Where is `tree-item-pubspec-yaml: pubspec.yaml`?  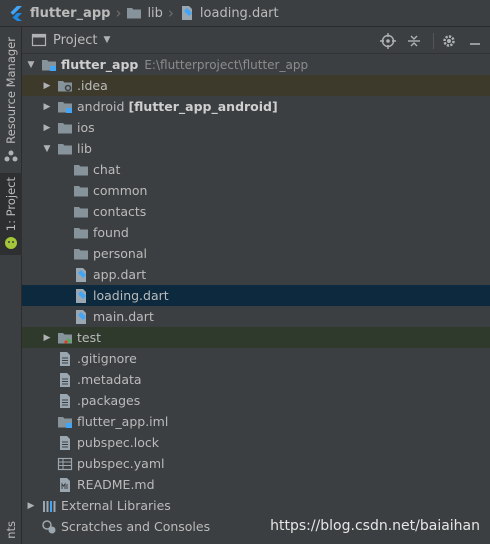
tree-item-pubspec-yaml: pubspec.yaml is located at coordinates (256, 463).